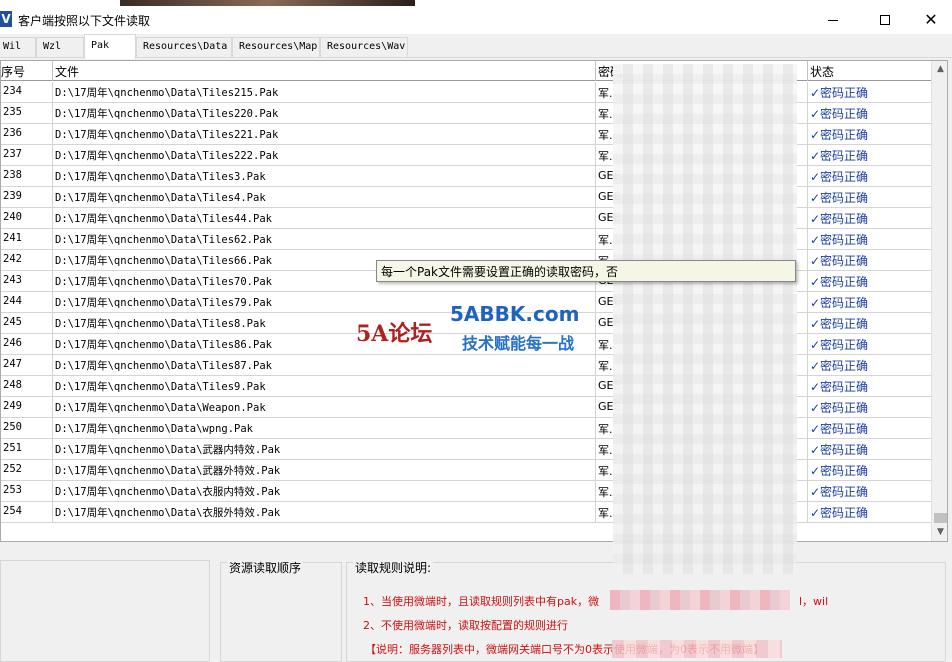  Describe the element at coordinates (324, 428) in the screenshot. I see `row-file-path: D:\17周年\qnchenmo\Data\wpng.Pak` at that location.